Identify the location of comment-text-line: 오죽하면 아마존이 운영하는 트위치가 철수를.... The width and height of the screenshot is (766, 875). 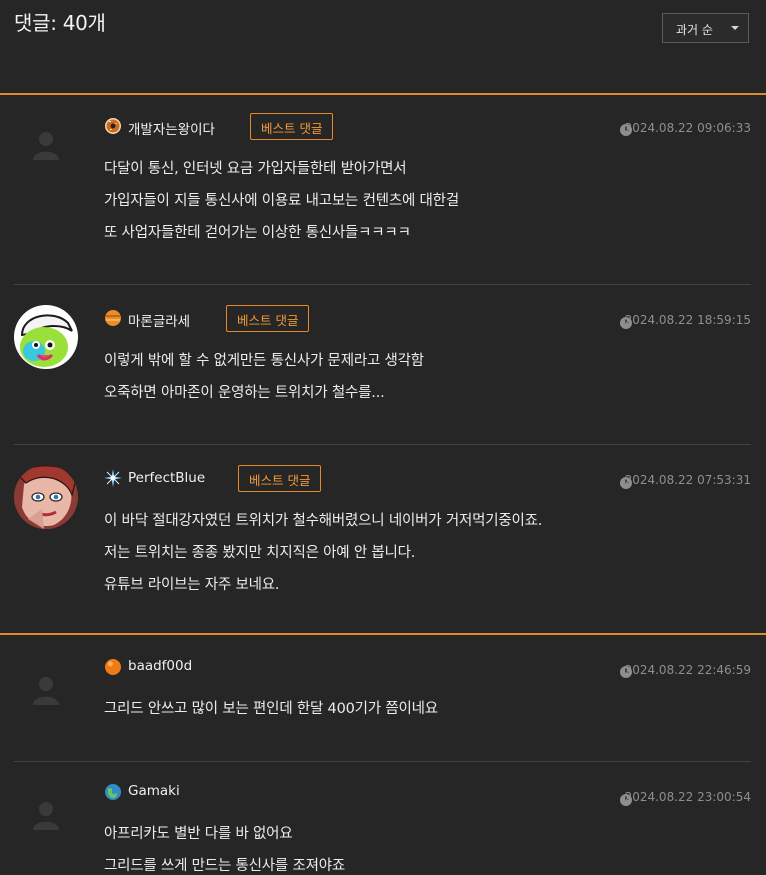
(244, 393).